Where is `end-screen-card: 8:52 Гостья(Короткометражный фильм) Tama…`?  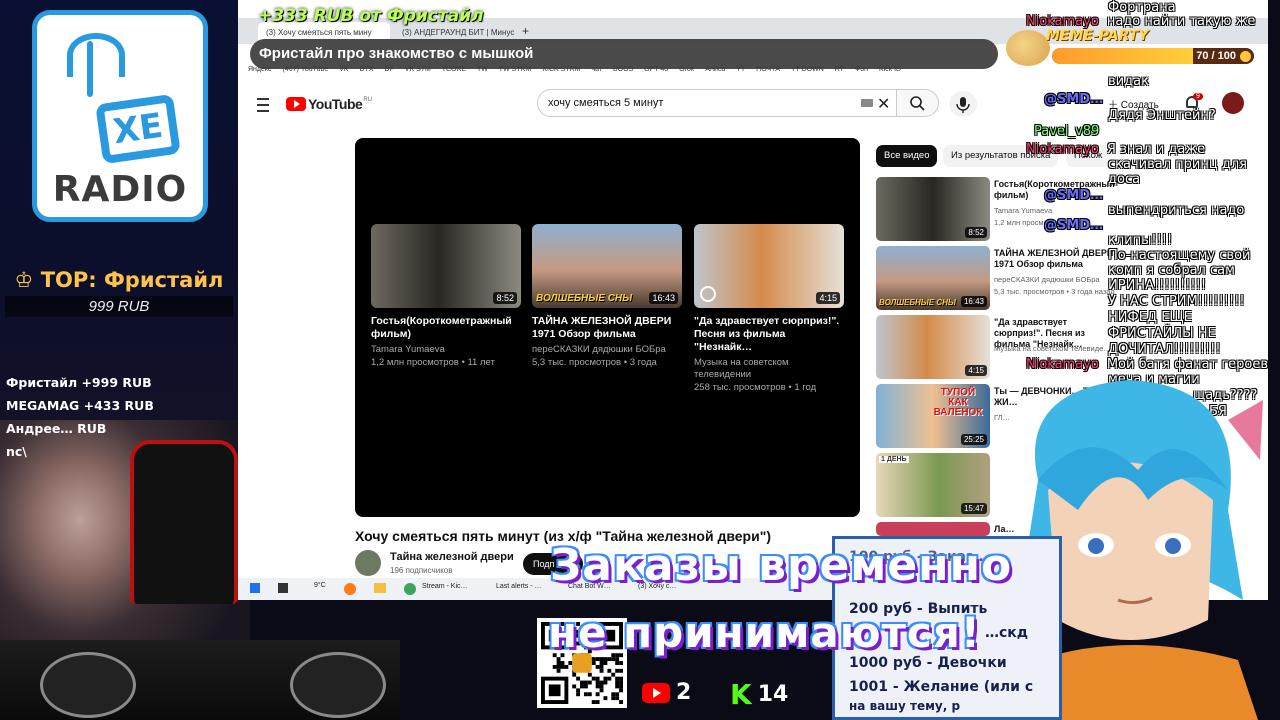
end-screen-card: 8:52 Гостья(Короткометражный фильм) Tama… is located at coordinates (446, 296).